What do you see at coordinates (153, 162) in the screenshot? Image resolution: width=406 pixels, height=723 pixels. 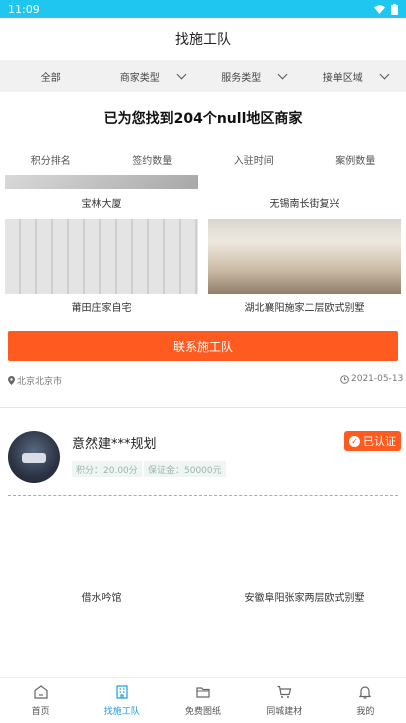 I see `sort-contracts: 签约数量` at bounding box center [153, 162].